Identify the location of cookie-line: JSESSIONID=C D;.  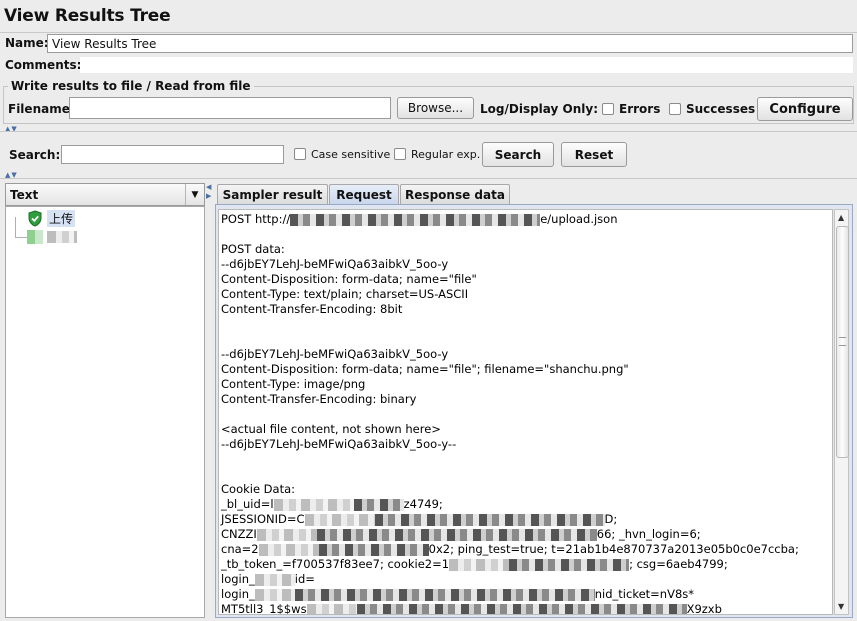
(510, 519).